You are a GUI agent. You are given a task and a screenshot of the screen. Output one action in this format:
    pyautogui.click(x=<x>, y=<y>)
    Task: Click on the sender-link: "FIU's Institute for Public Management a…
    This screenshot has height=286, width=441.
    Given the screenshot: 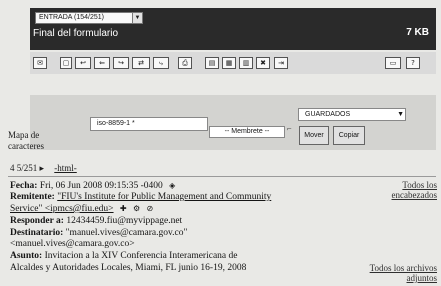 What is the action you would take?
    pyautogui.click(x=164, y=197)
    